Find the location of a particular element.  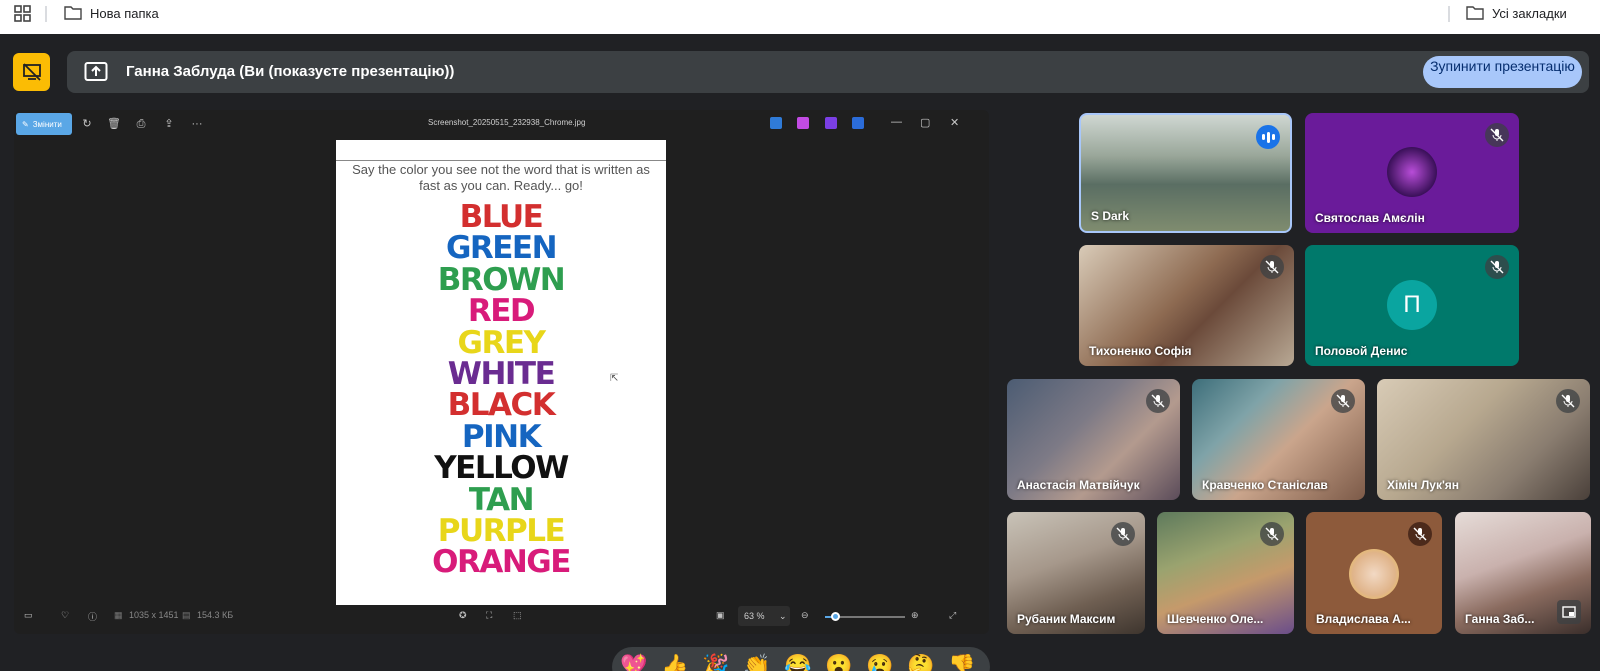

participant-name: Половой Денис is located at coordinates (1361, 351).